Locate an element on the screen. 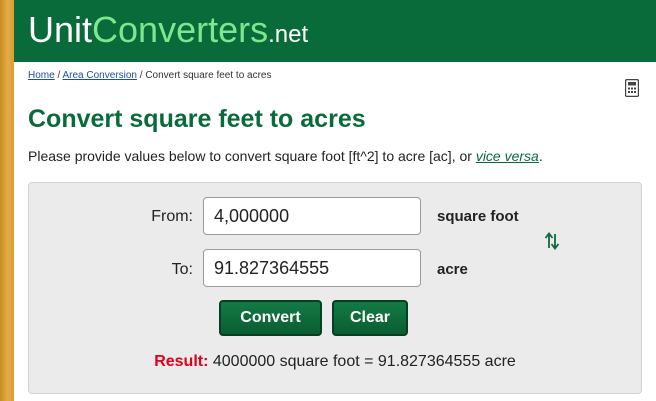 The width and height of the screenshot is (656, 401). clear-button: Clear is located at coordinates (370, 318).